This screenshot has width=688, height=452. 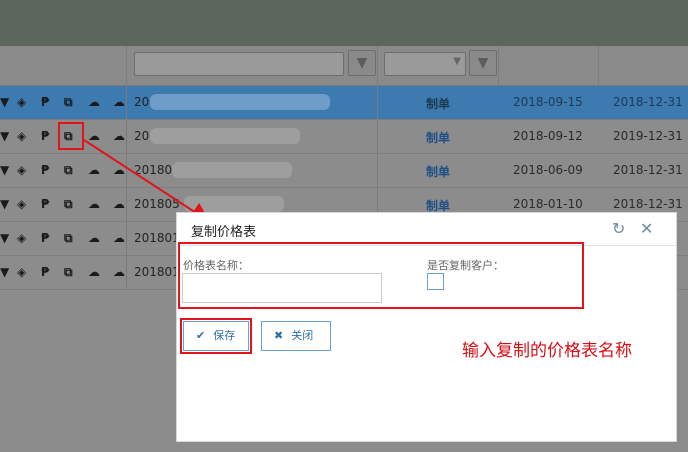 I want to click on close-button: ✖ 关闭, so click(x=296, y=336).